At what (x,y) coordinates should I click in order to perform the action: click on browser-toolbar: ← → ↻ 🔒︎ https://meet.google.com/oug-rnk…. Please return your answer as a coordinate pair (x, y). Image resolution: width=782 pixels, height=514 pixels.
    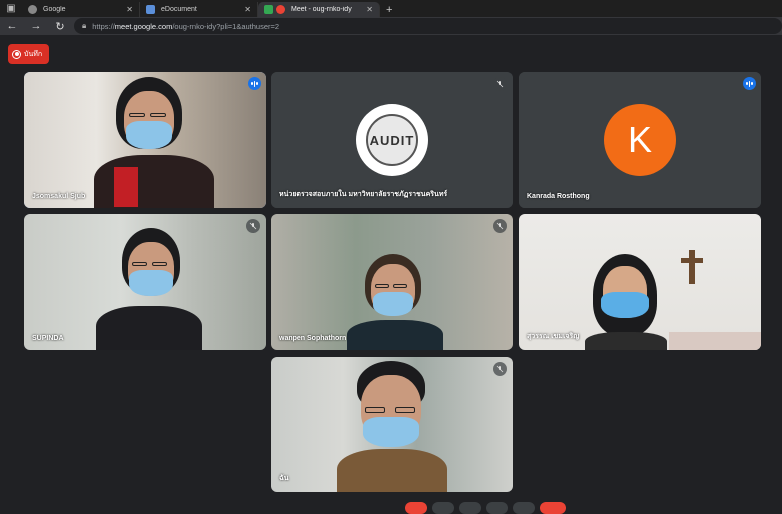
    Looking at the image, I should click on (391, 26).